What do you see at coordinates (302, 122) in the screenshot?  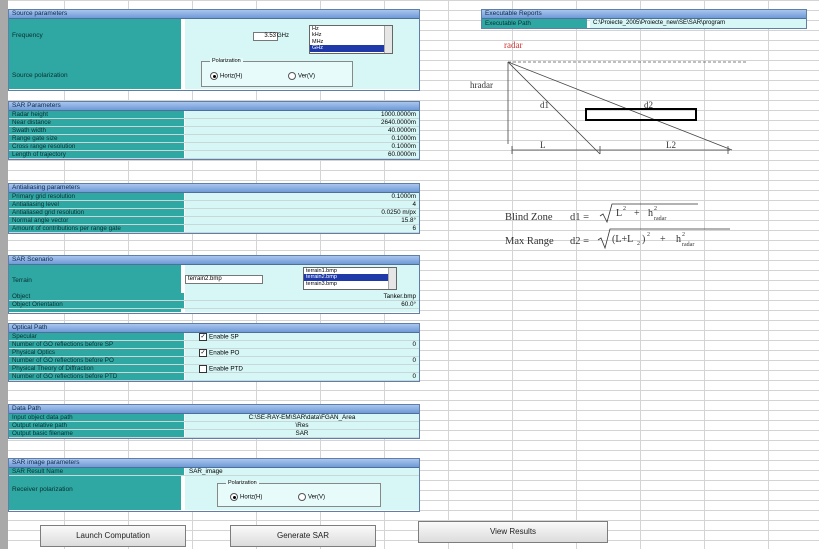 I see `param-value: 2640.0000m` at bounding box center [302, 122].